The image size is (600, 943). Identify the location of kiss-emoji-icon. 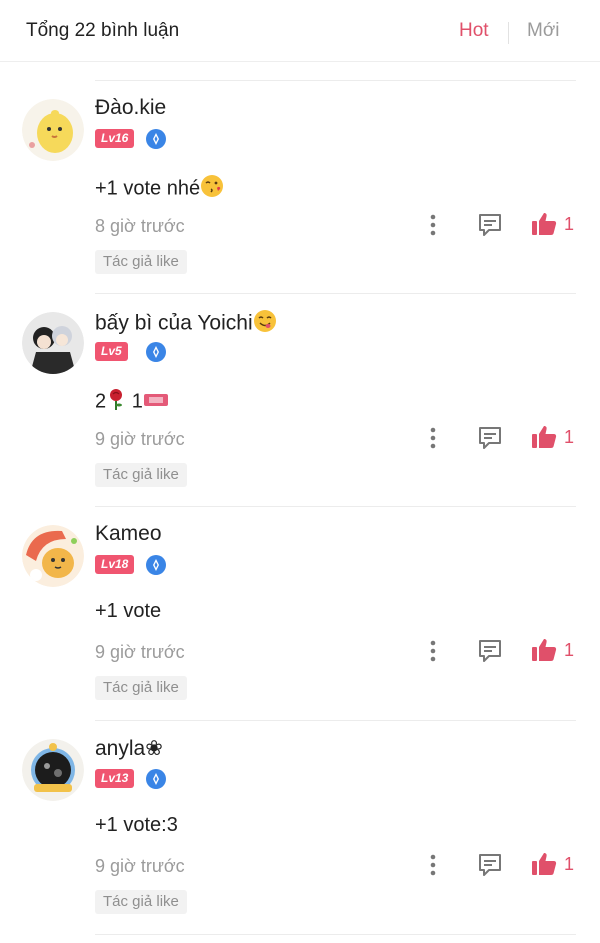
(212, 189).